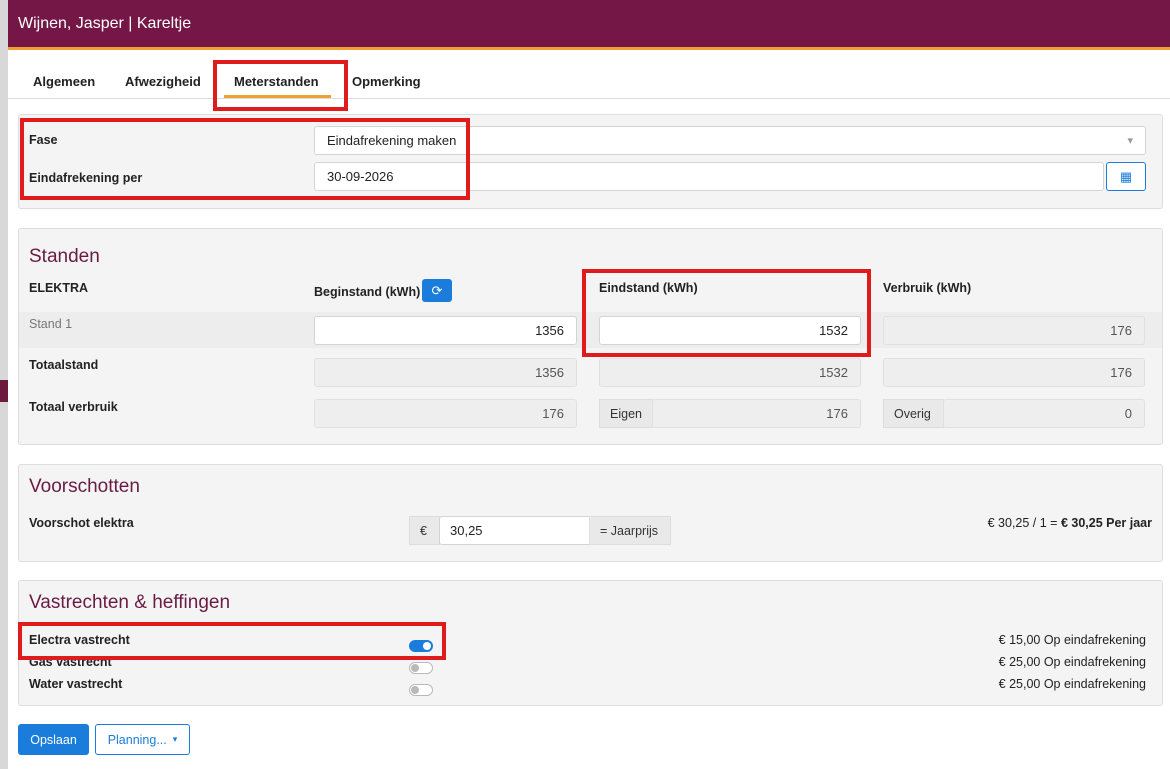 The height and width of the screenshot is (769, 1170). What do you see at coordinates (1014, 330) in the screenshot?
I see `stand1-verbruik-field: 176` at bounding box center [1014, 330].